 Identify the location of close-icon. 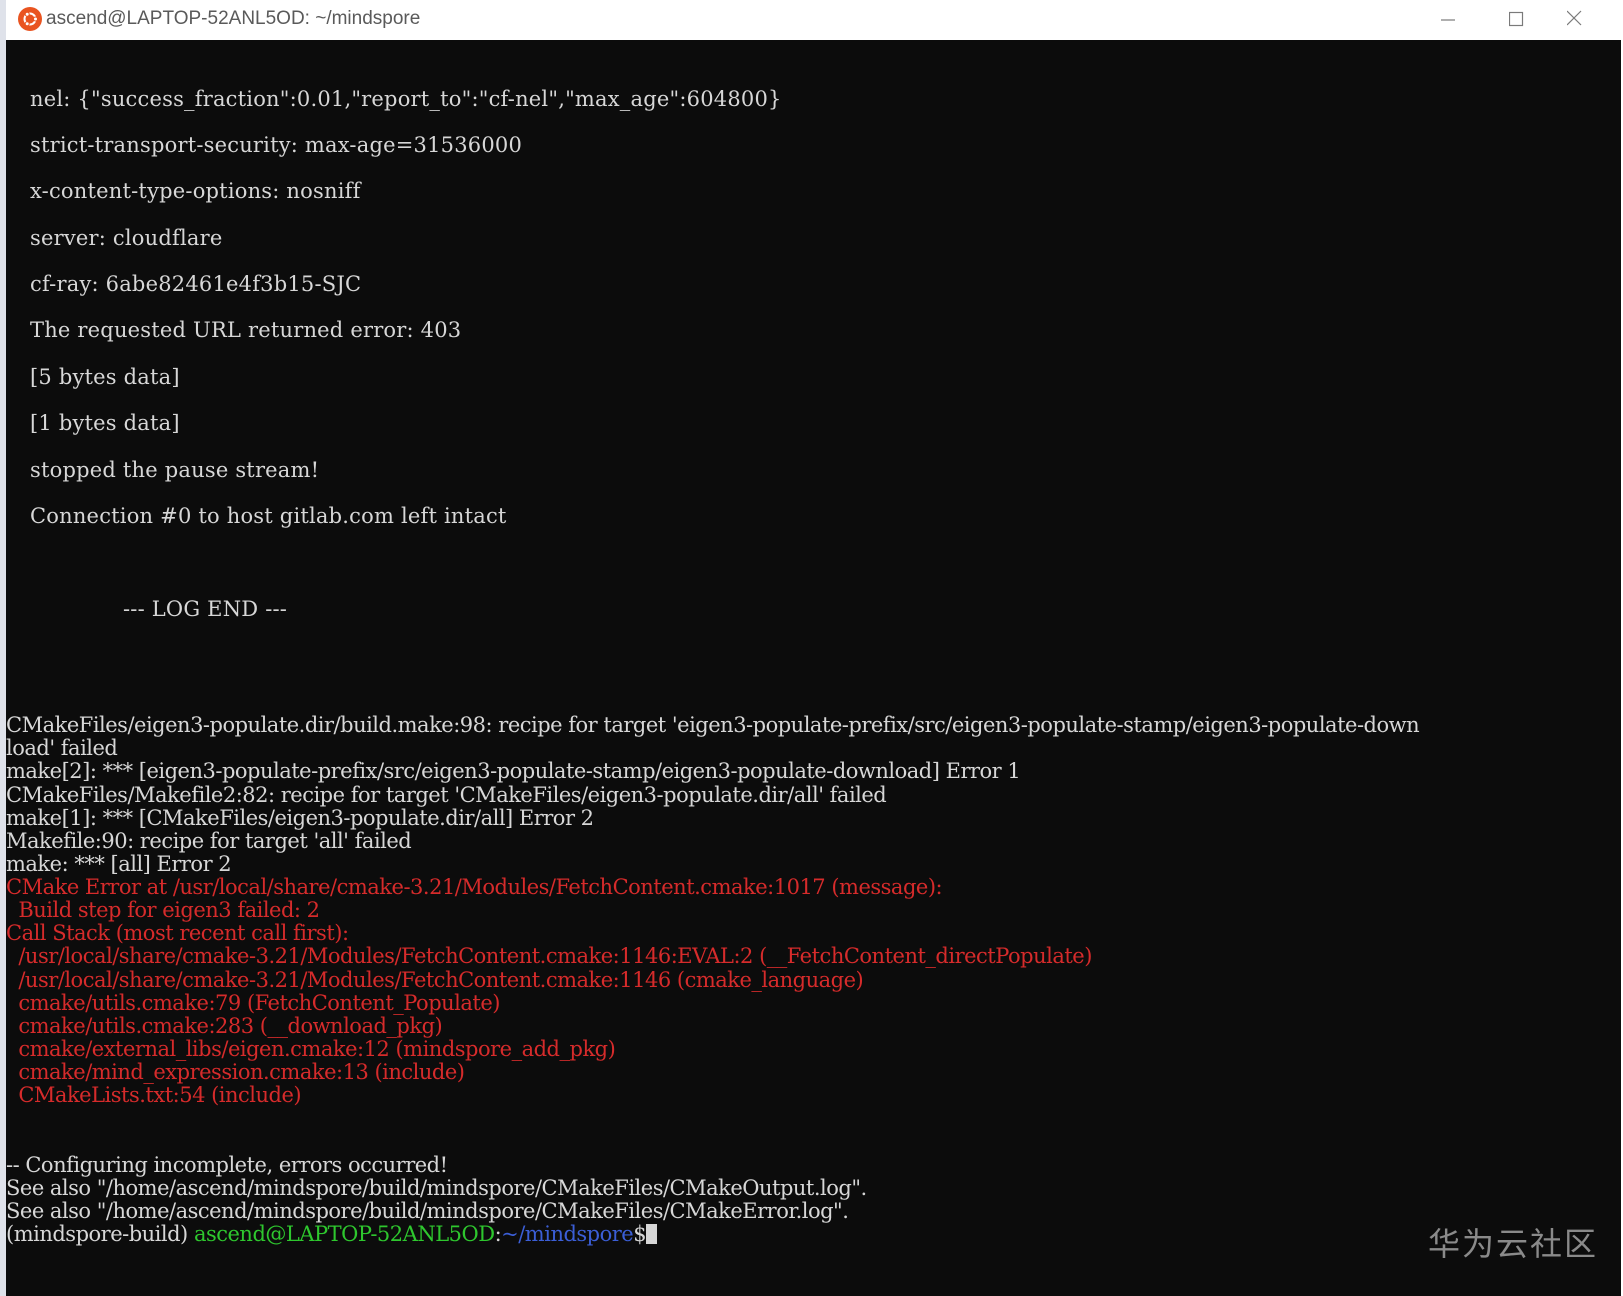
(1594, 20).